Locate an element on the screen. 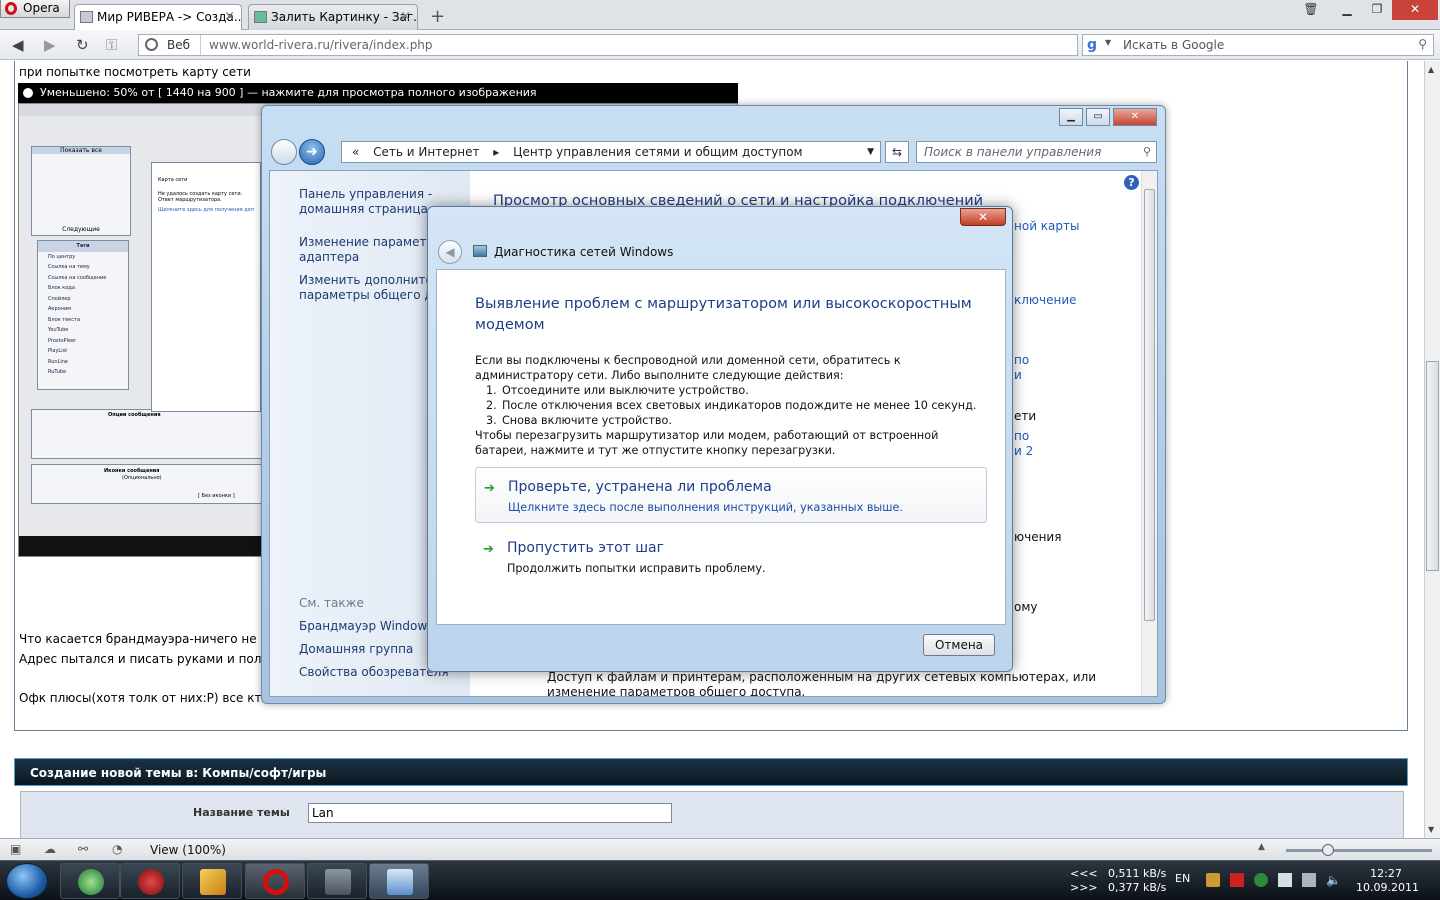 The width and height of the screenshot is (1440, 900). tray-app-icon is located at coordinates (1213, 880).